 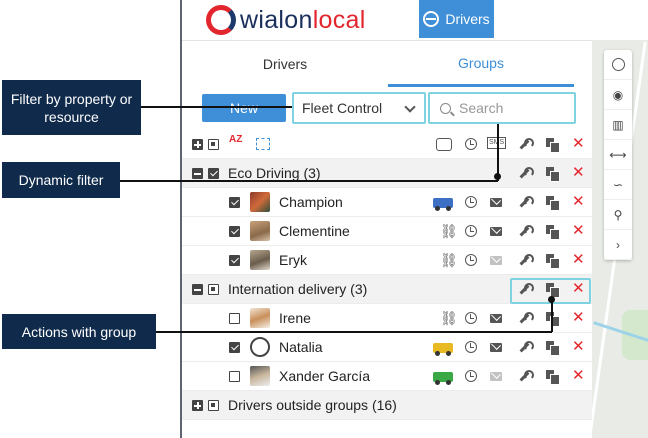 I want to click on clock-column-icon, so click(x=471, y=144).